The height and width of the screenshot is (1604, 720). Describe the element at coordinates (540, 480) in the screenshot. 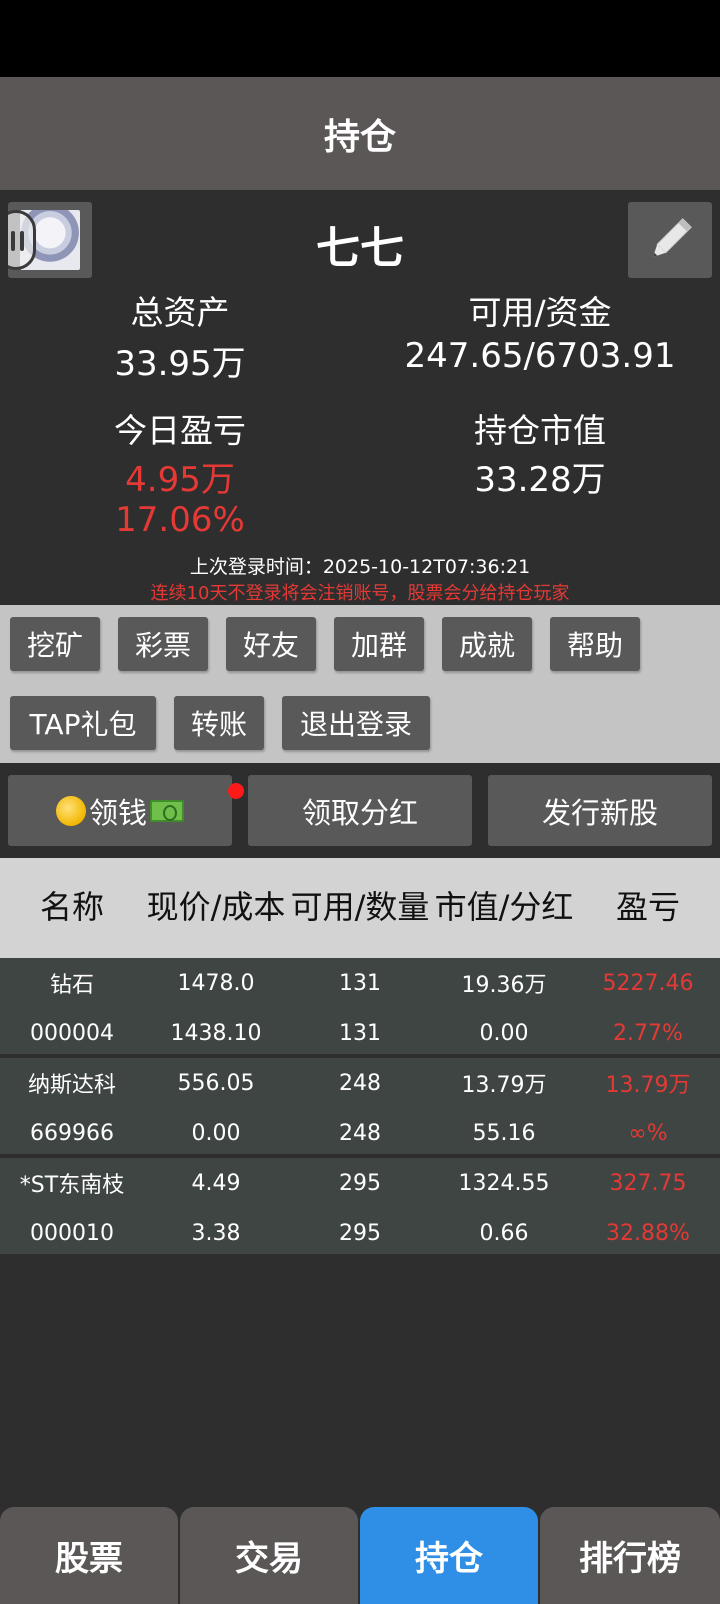

I see `market-value-value: 33.28万` at that location.